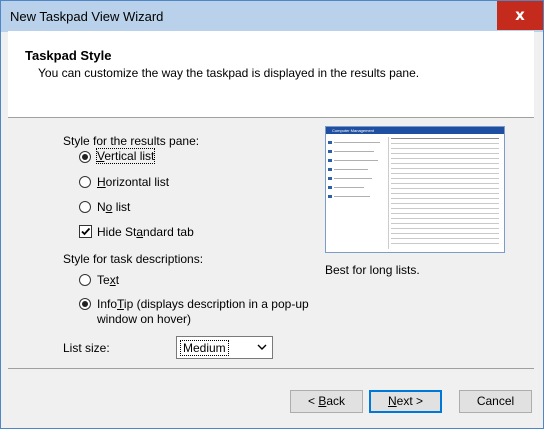  Describe the element at coordinates (131, 141) in the screenshot. I see `results-pane-label: Style for the results pane:` at that location.